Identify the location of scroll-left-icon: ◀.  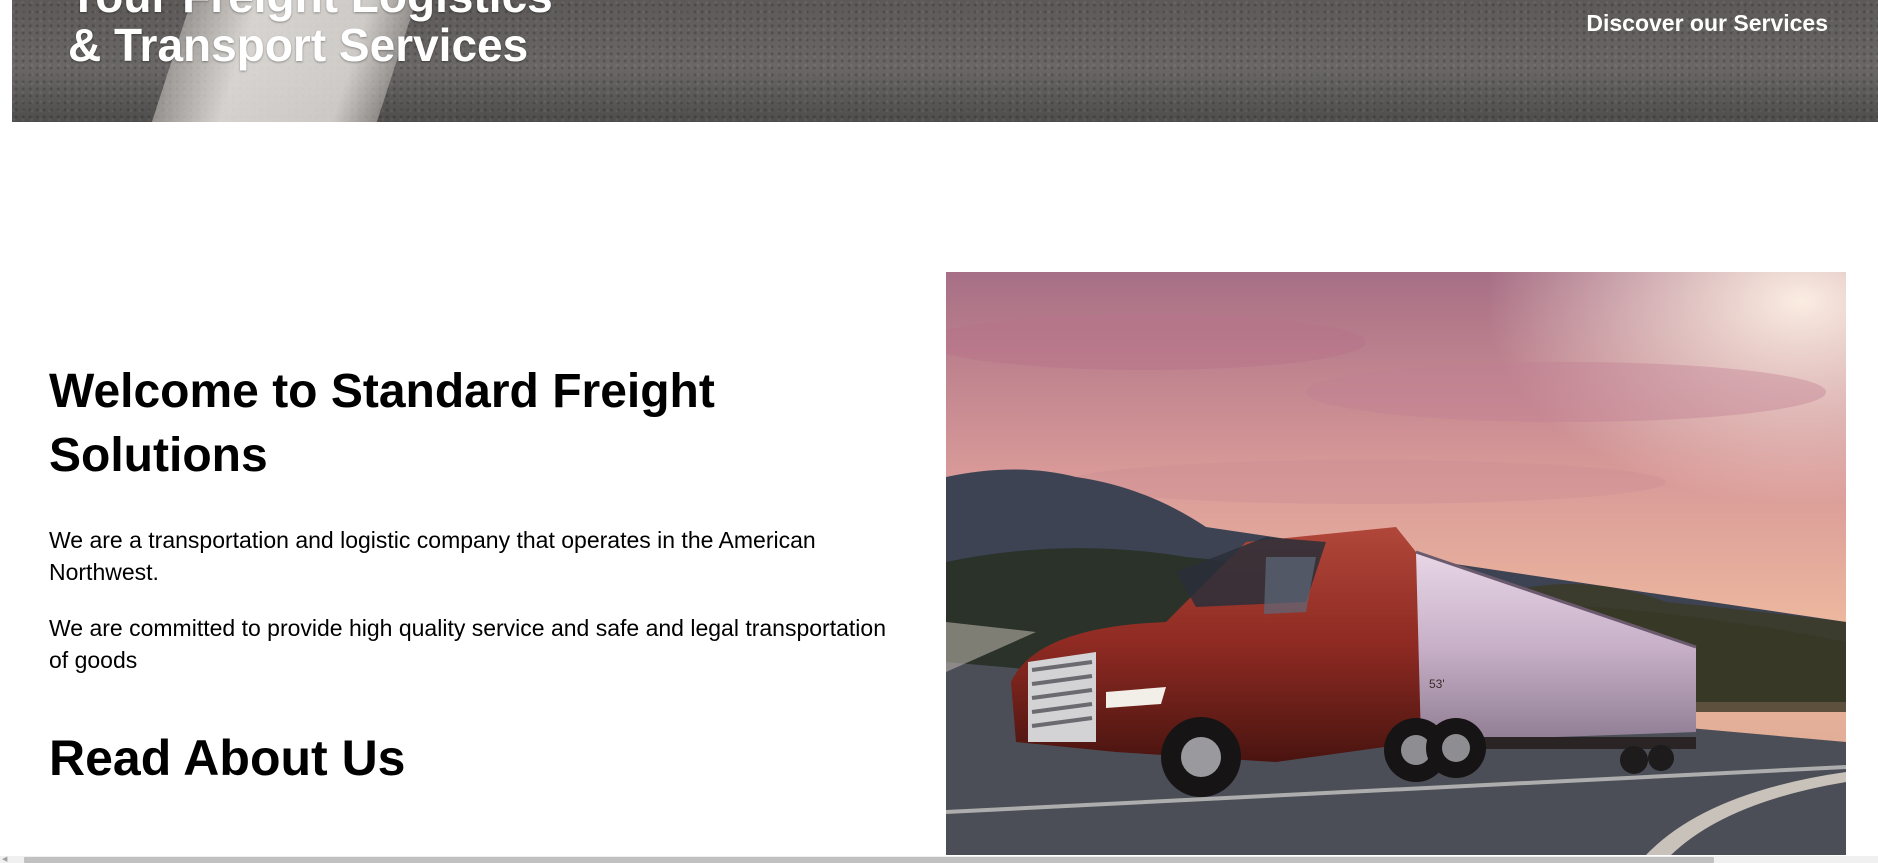
(7, 859).